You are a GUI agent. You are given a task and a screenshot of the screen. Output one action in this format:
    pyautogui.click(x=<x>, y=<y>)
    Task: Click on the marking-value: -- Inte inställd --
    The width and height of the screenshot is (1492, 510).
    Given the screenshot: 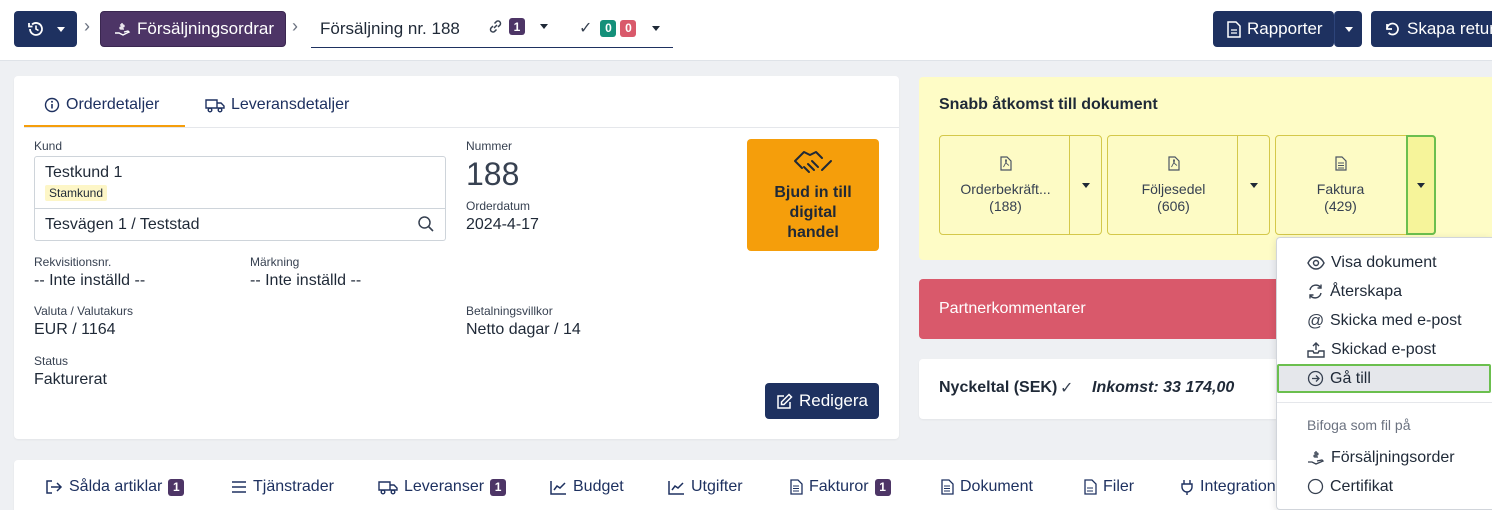 What is the action you would take?
    pyautogui.click(x=306, y=280)
    